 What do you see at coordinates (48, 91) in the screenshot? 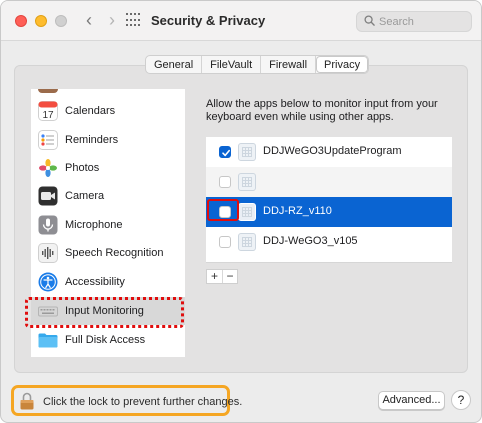
I see `partial-category-icon` at bounding box center [48, 91].